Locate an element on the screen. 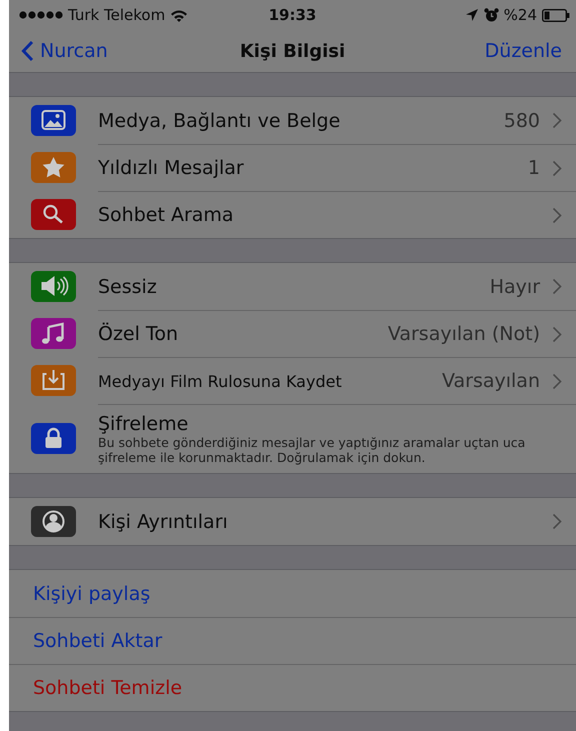 This screenshot has height=731, width=576. action-link: Sohbeti Aktar is located at coordinates (97, 641).